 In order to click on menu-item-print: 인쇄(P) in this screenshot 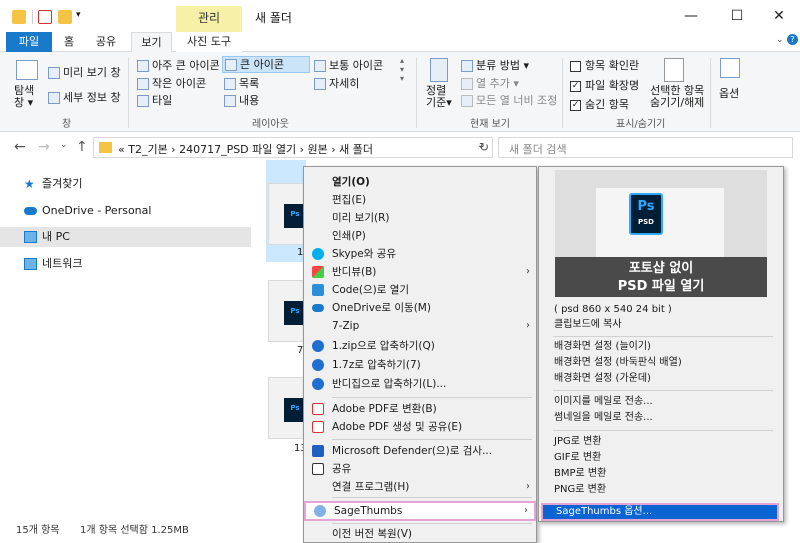, I will do `click(420, 236)`.